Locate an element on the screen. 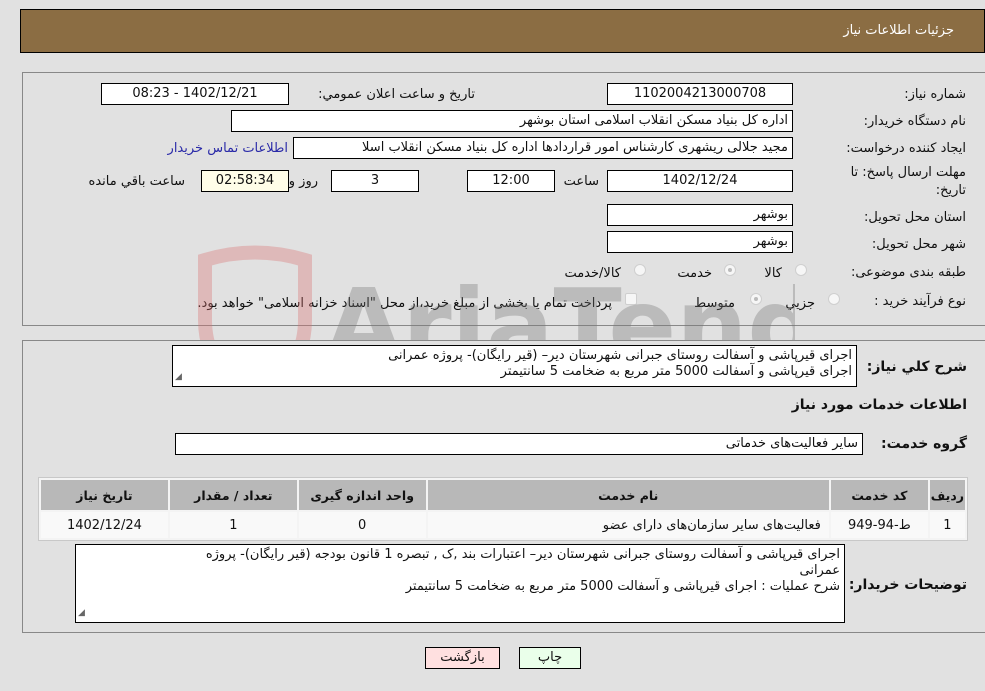  city-field: بوشهر is located at coordinates (700, 242).